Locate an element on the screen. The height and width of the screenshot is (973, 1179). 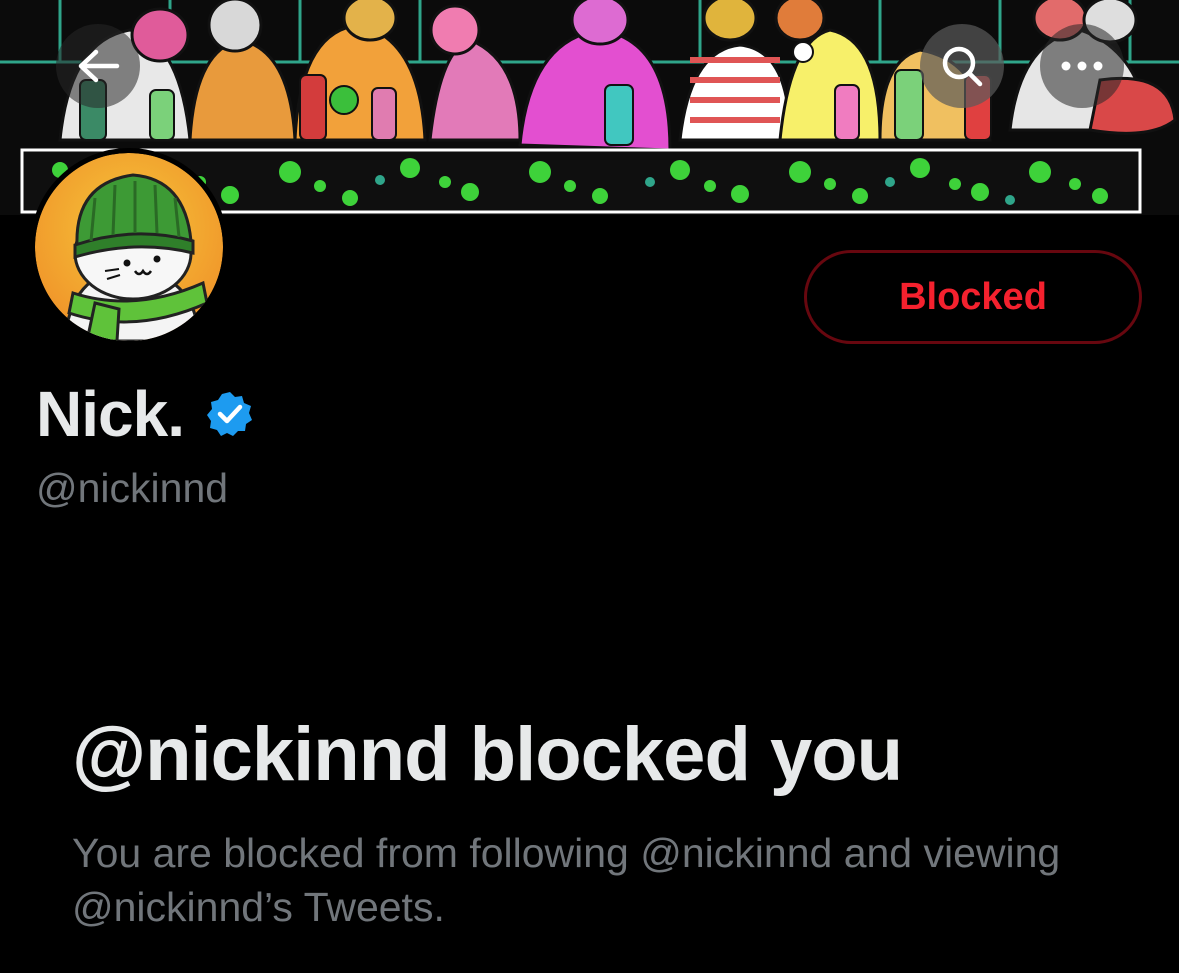
search-button is located at coordinates (962, 66).